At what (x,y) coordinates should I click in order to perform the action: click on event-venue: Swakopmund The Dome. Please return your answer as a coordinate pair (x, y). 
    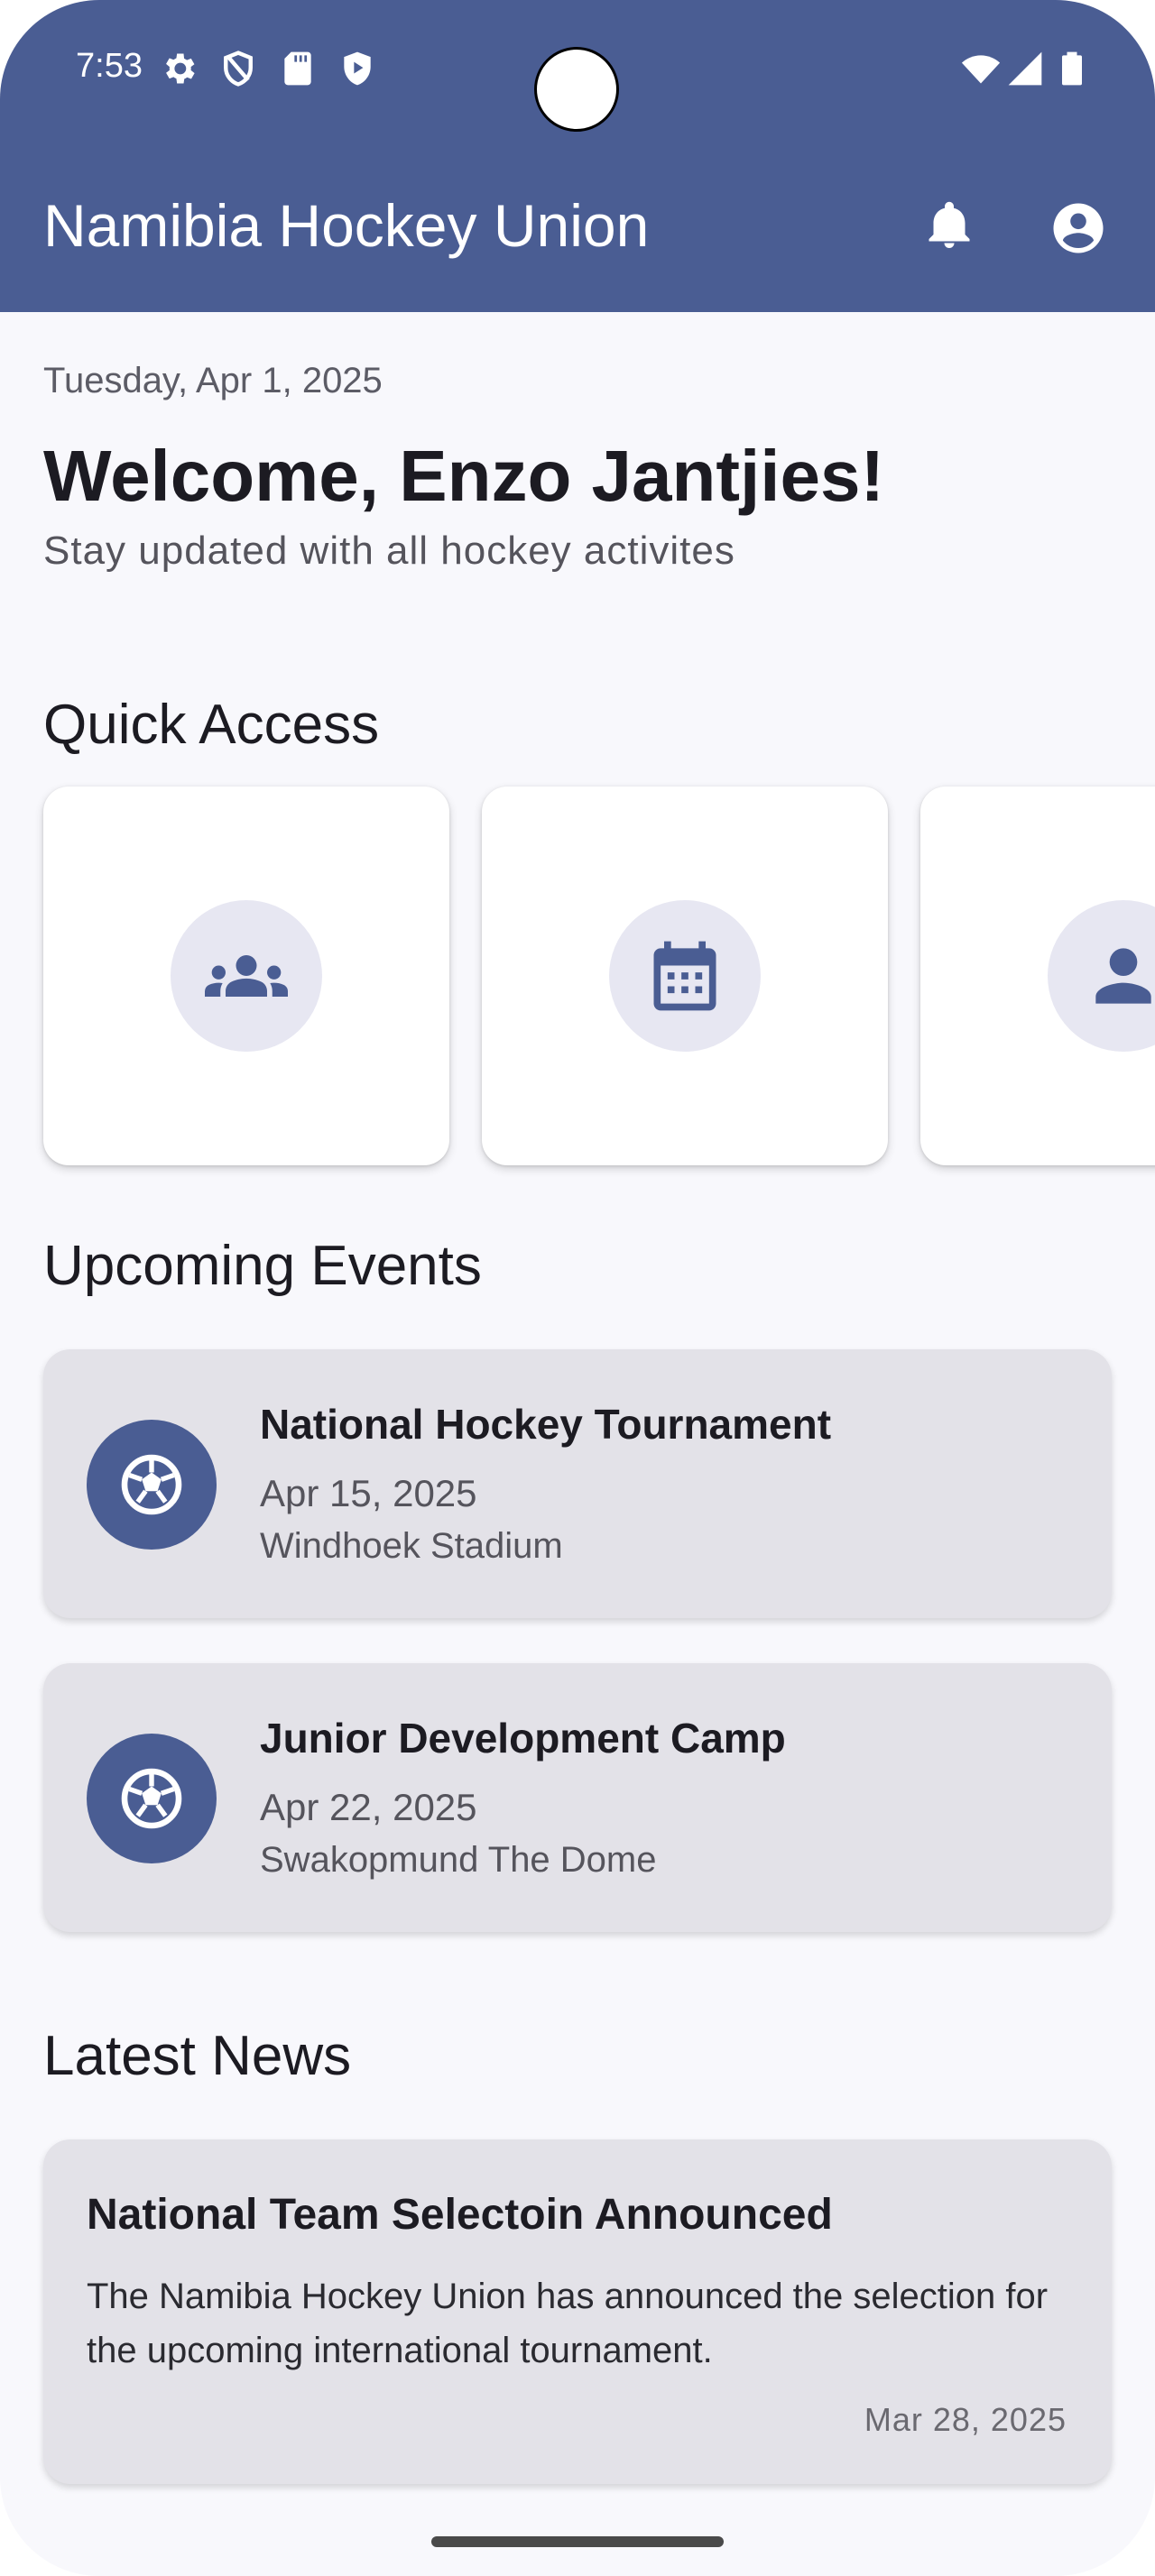
    Looking at the image, I should click on (458, 1860).